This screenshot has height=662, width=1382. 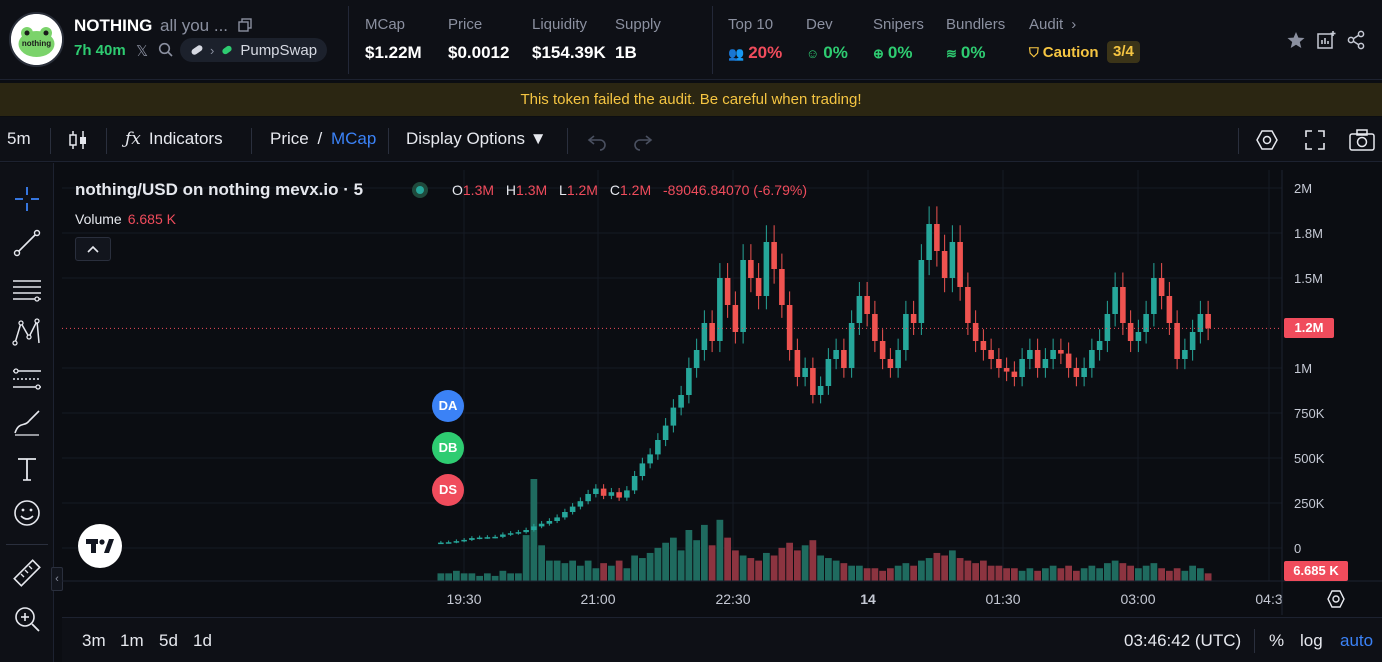 I want to click on liquidity-label: Liquidity, so click(x=560, y=24).